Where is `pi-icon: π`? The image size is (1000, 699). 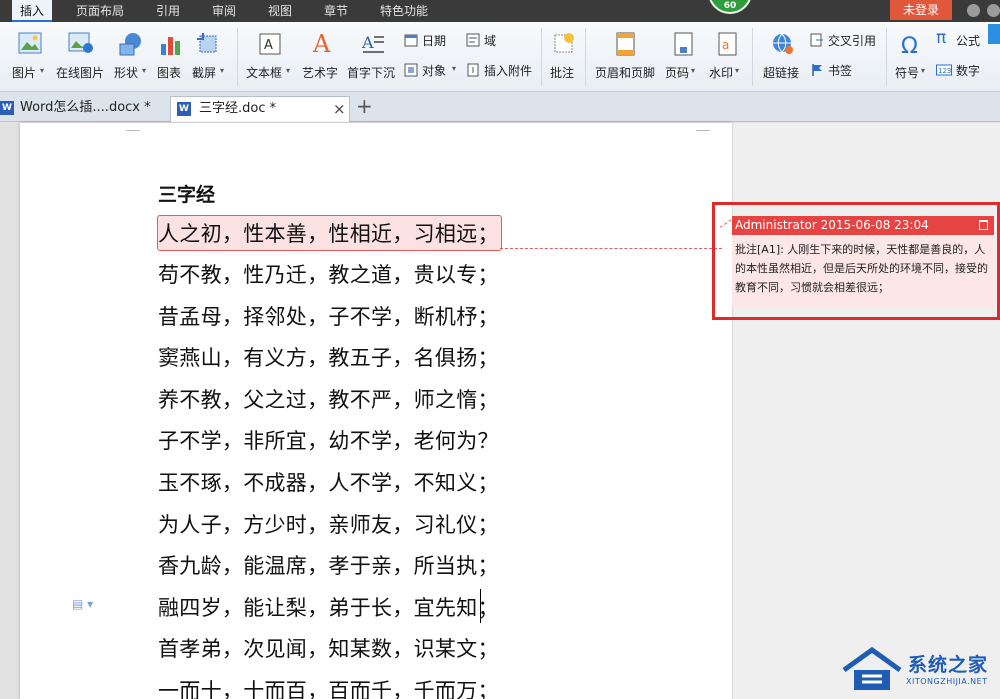
pi-icon: π is located at coordinates (941, 38).